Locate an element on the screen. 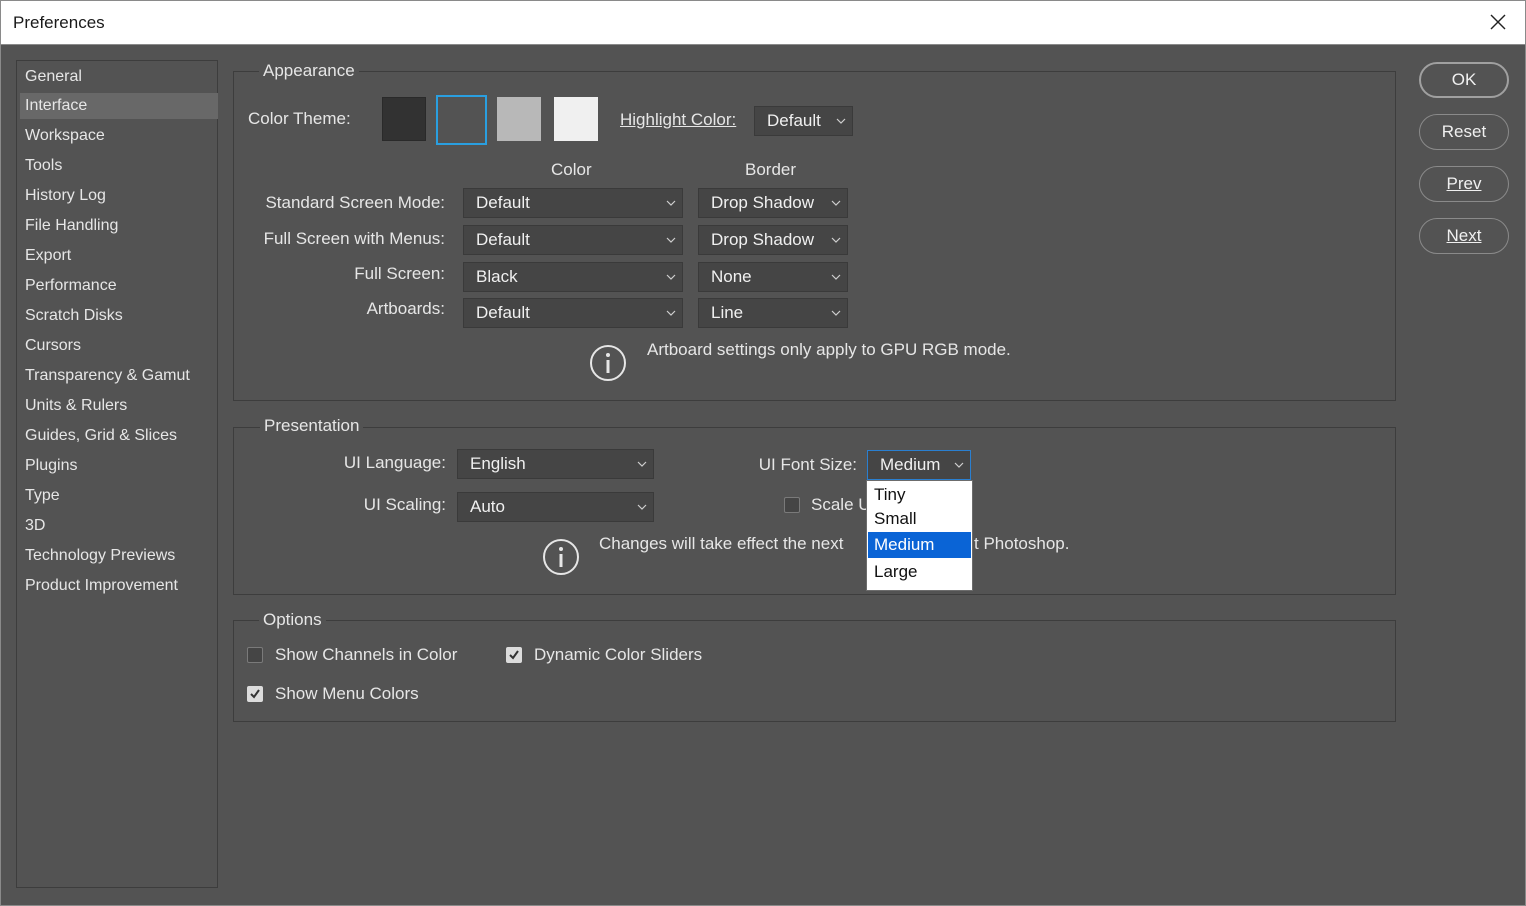 This screenshot has height=906, width=1526. show-menu-colors-checkbox is located at coordinates (255, 694).